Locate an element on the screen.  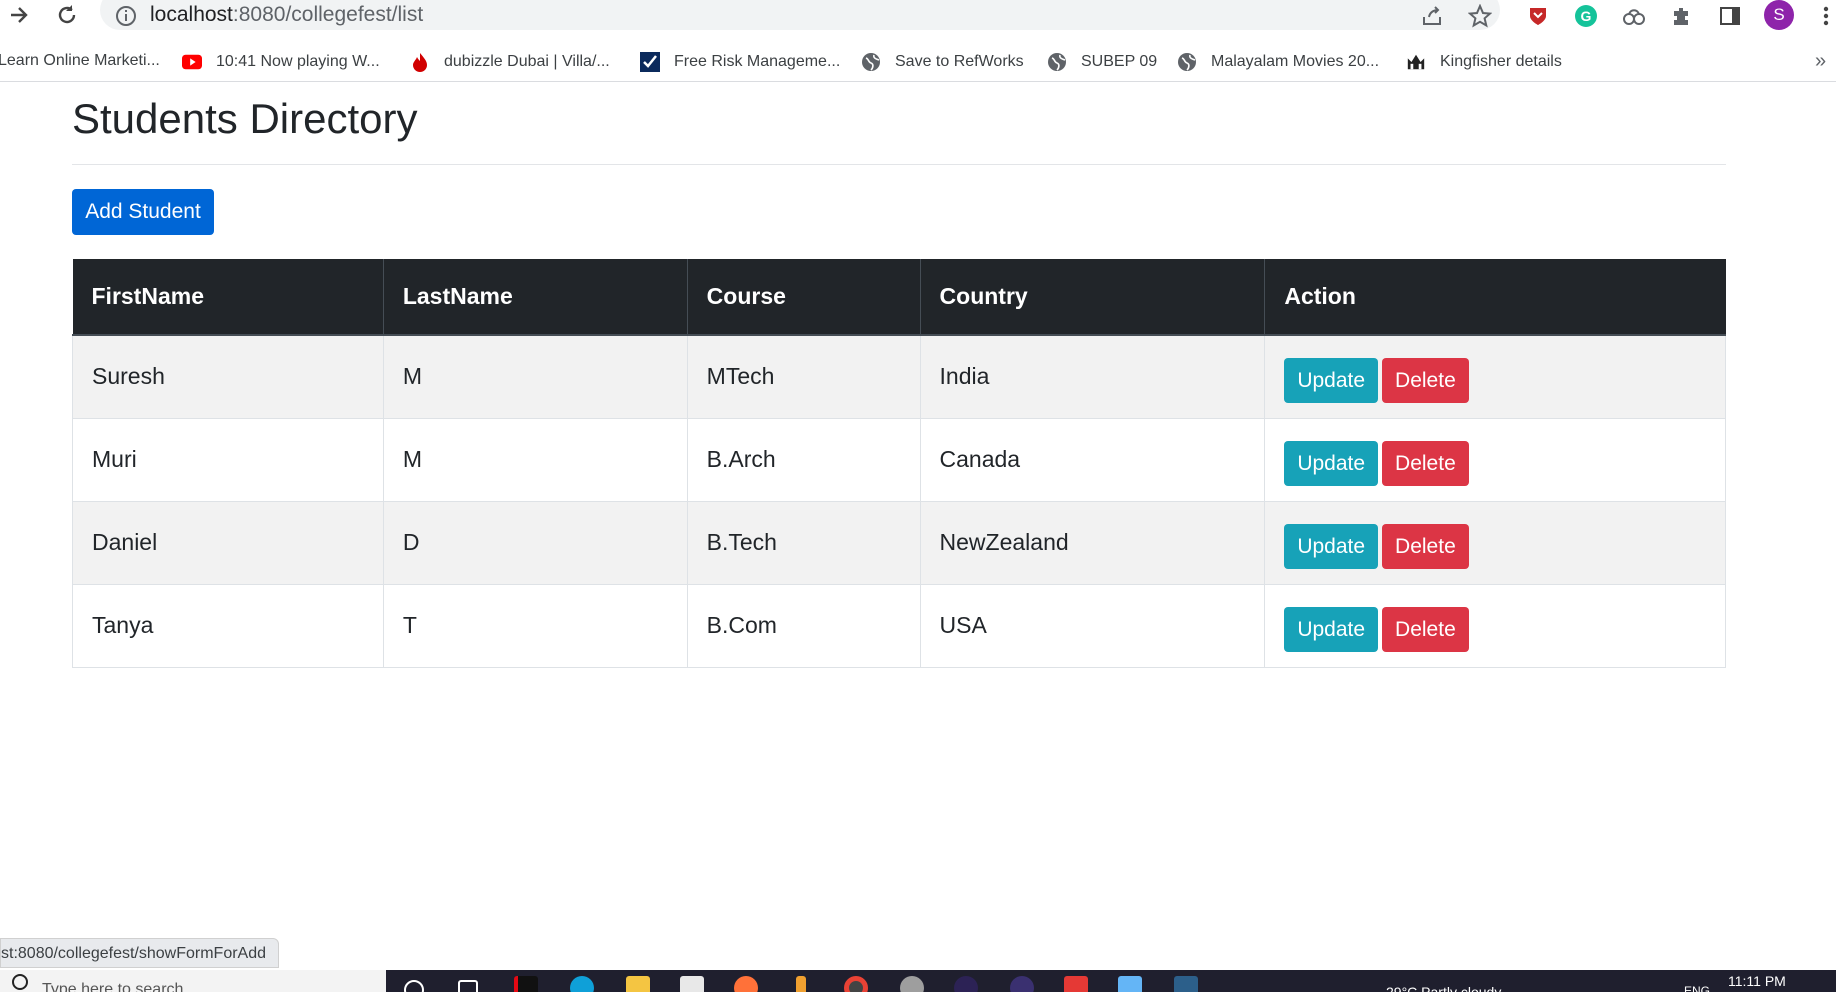
table-row: Tanya T B.Com USA Update Delete is located at coordinates (899, 625).